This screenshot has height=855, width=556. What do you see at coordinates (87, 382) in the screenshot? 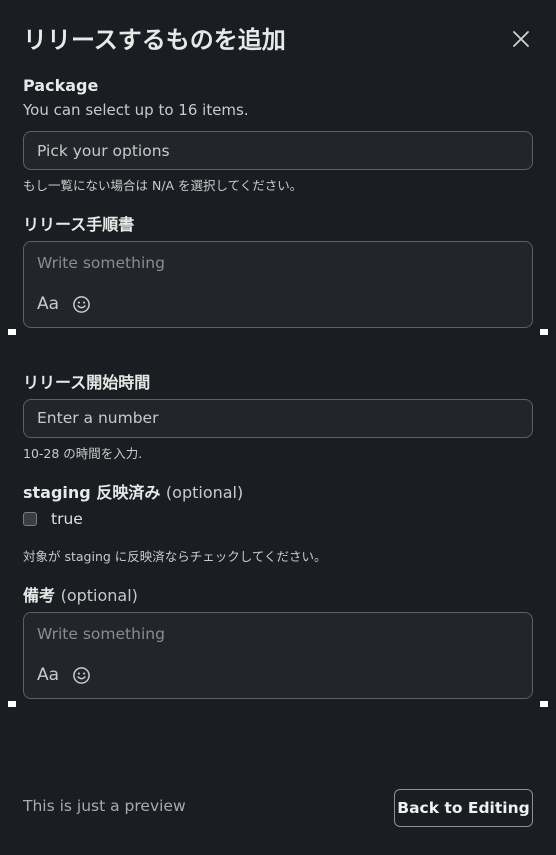
I see `start-time-label: リリース開始時間` at bounding box center [87, 382].